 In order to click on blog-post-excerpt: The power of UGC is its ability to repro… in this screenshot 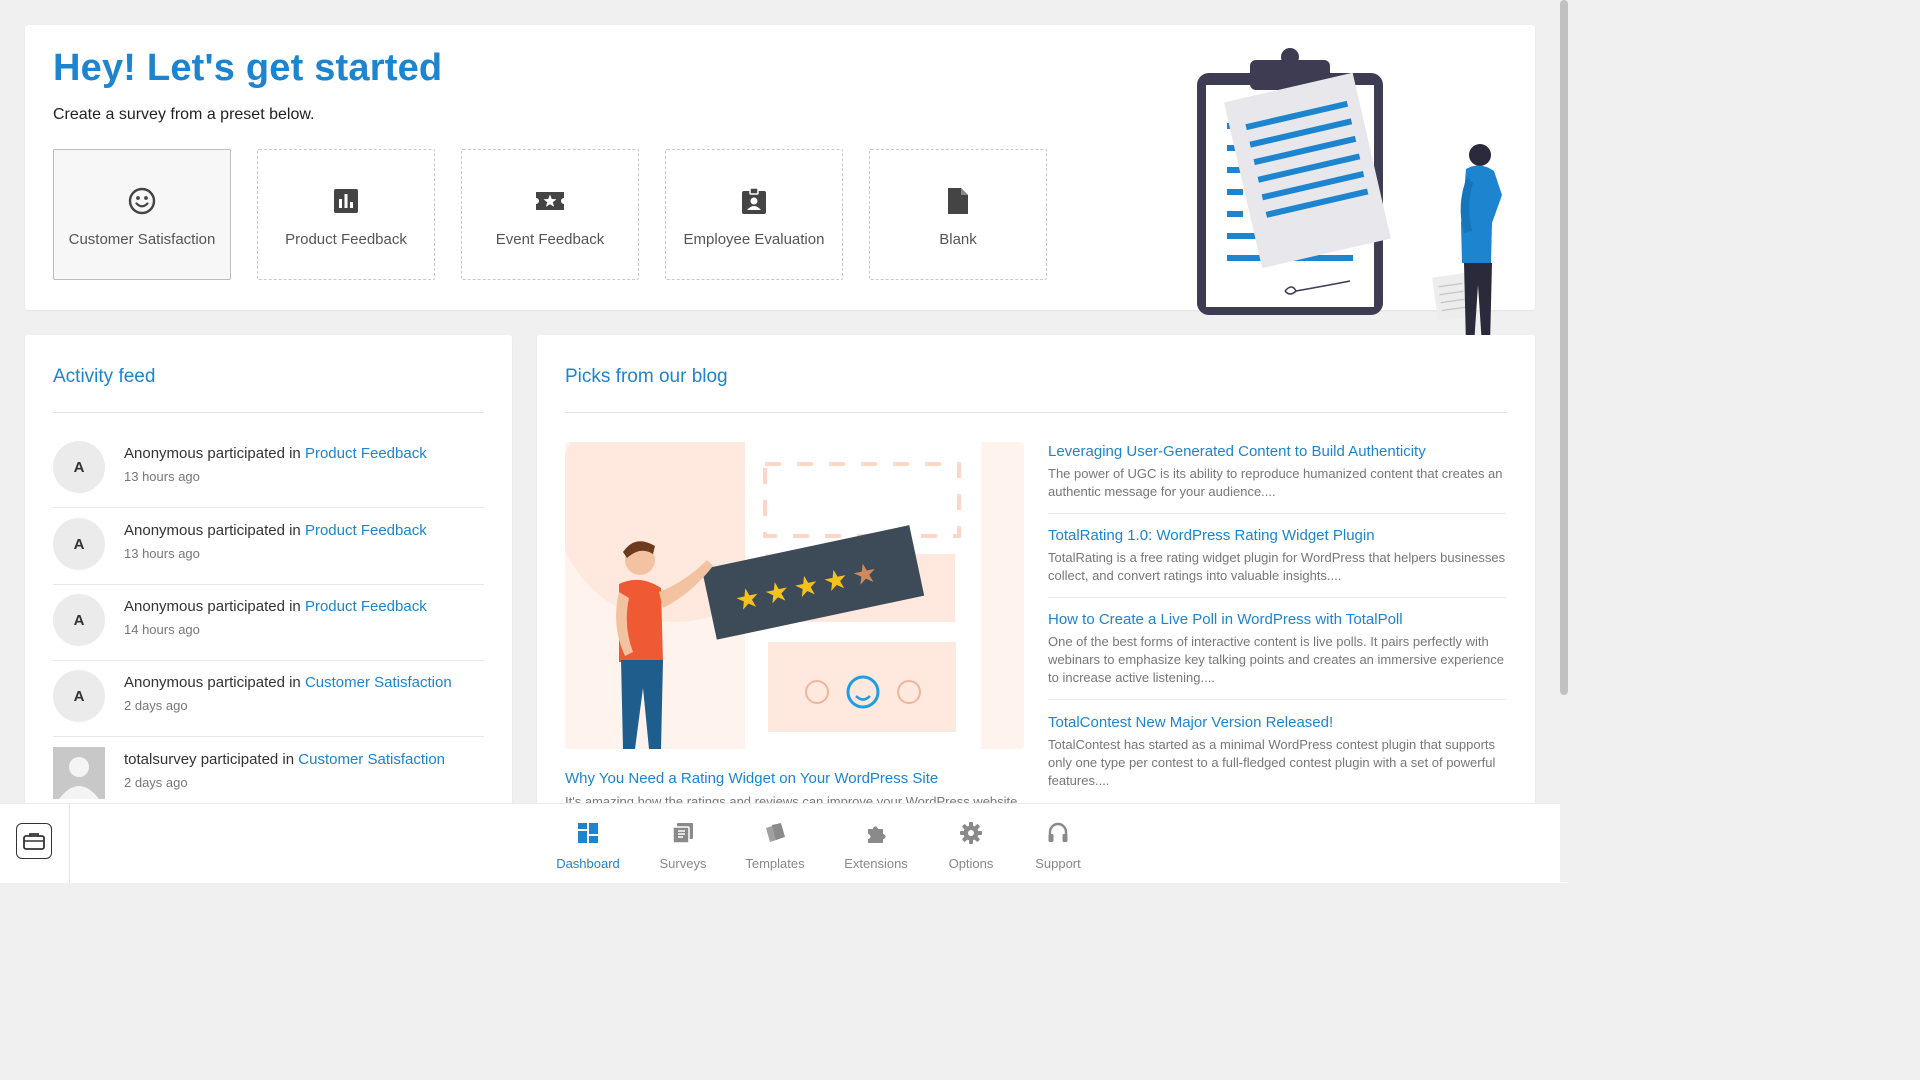, I will do `click(1275, 482)`.